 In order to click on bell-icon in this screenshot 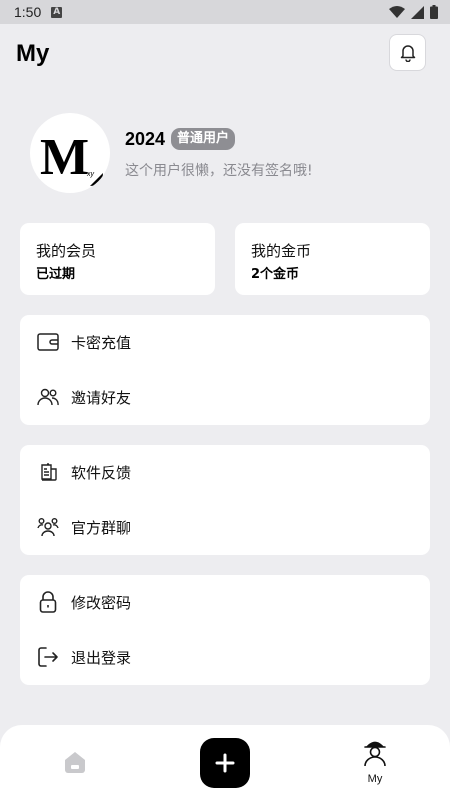, I will do `click(407, 53)`.